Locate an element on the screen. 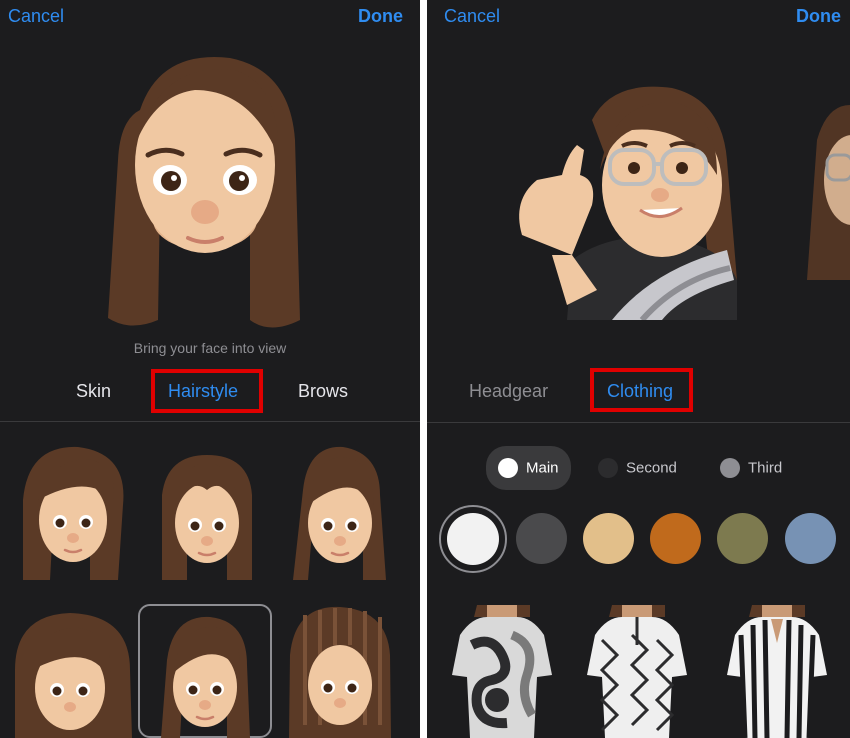  swatch-blue is located at coordinates (810, 538).